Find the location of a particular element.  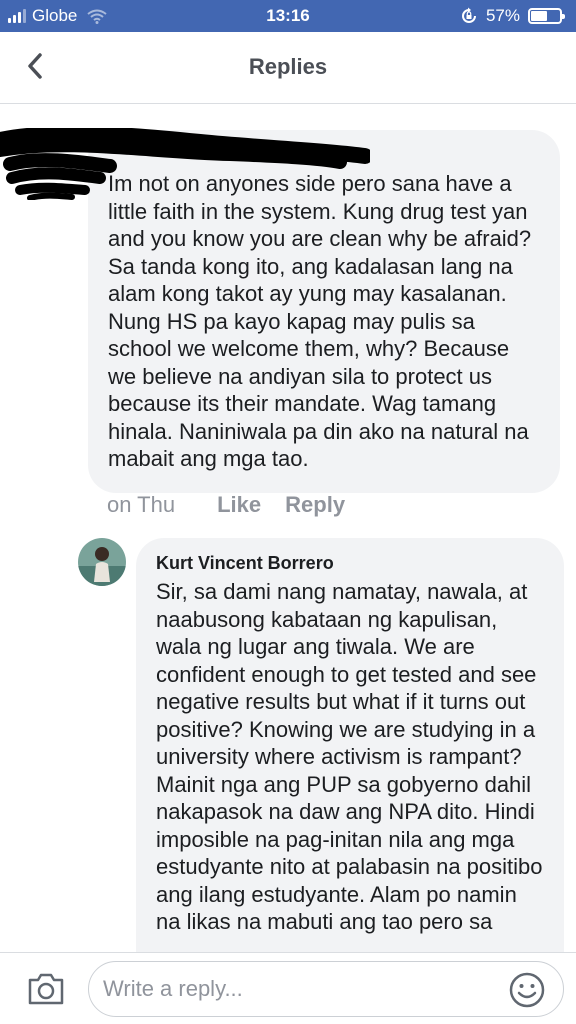

smiley-icon is located at coordinates (527, 990).